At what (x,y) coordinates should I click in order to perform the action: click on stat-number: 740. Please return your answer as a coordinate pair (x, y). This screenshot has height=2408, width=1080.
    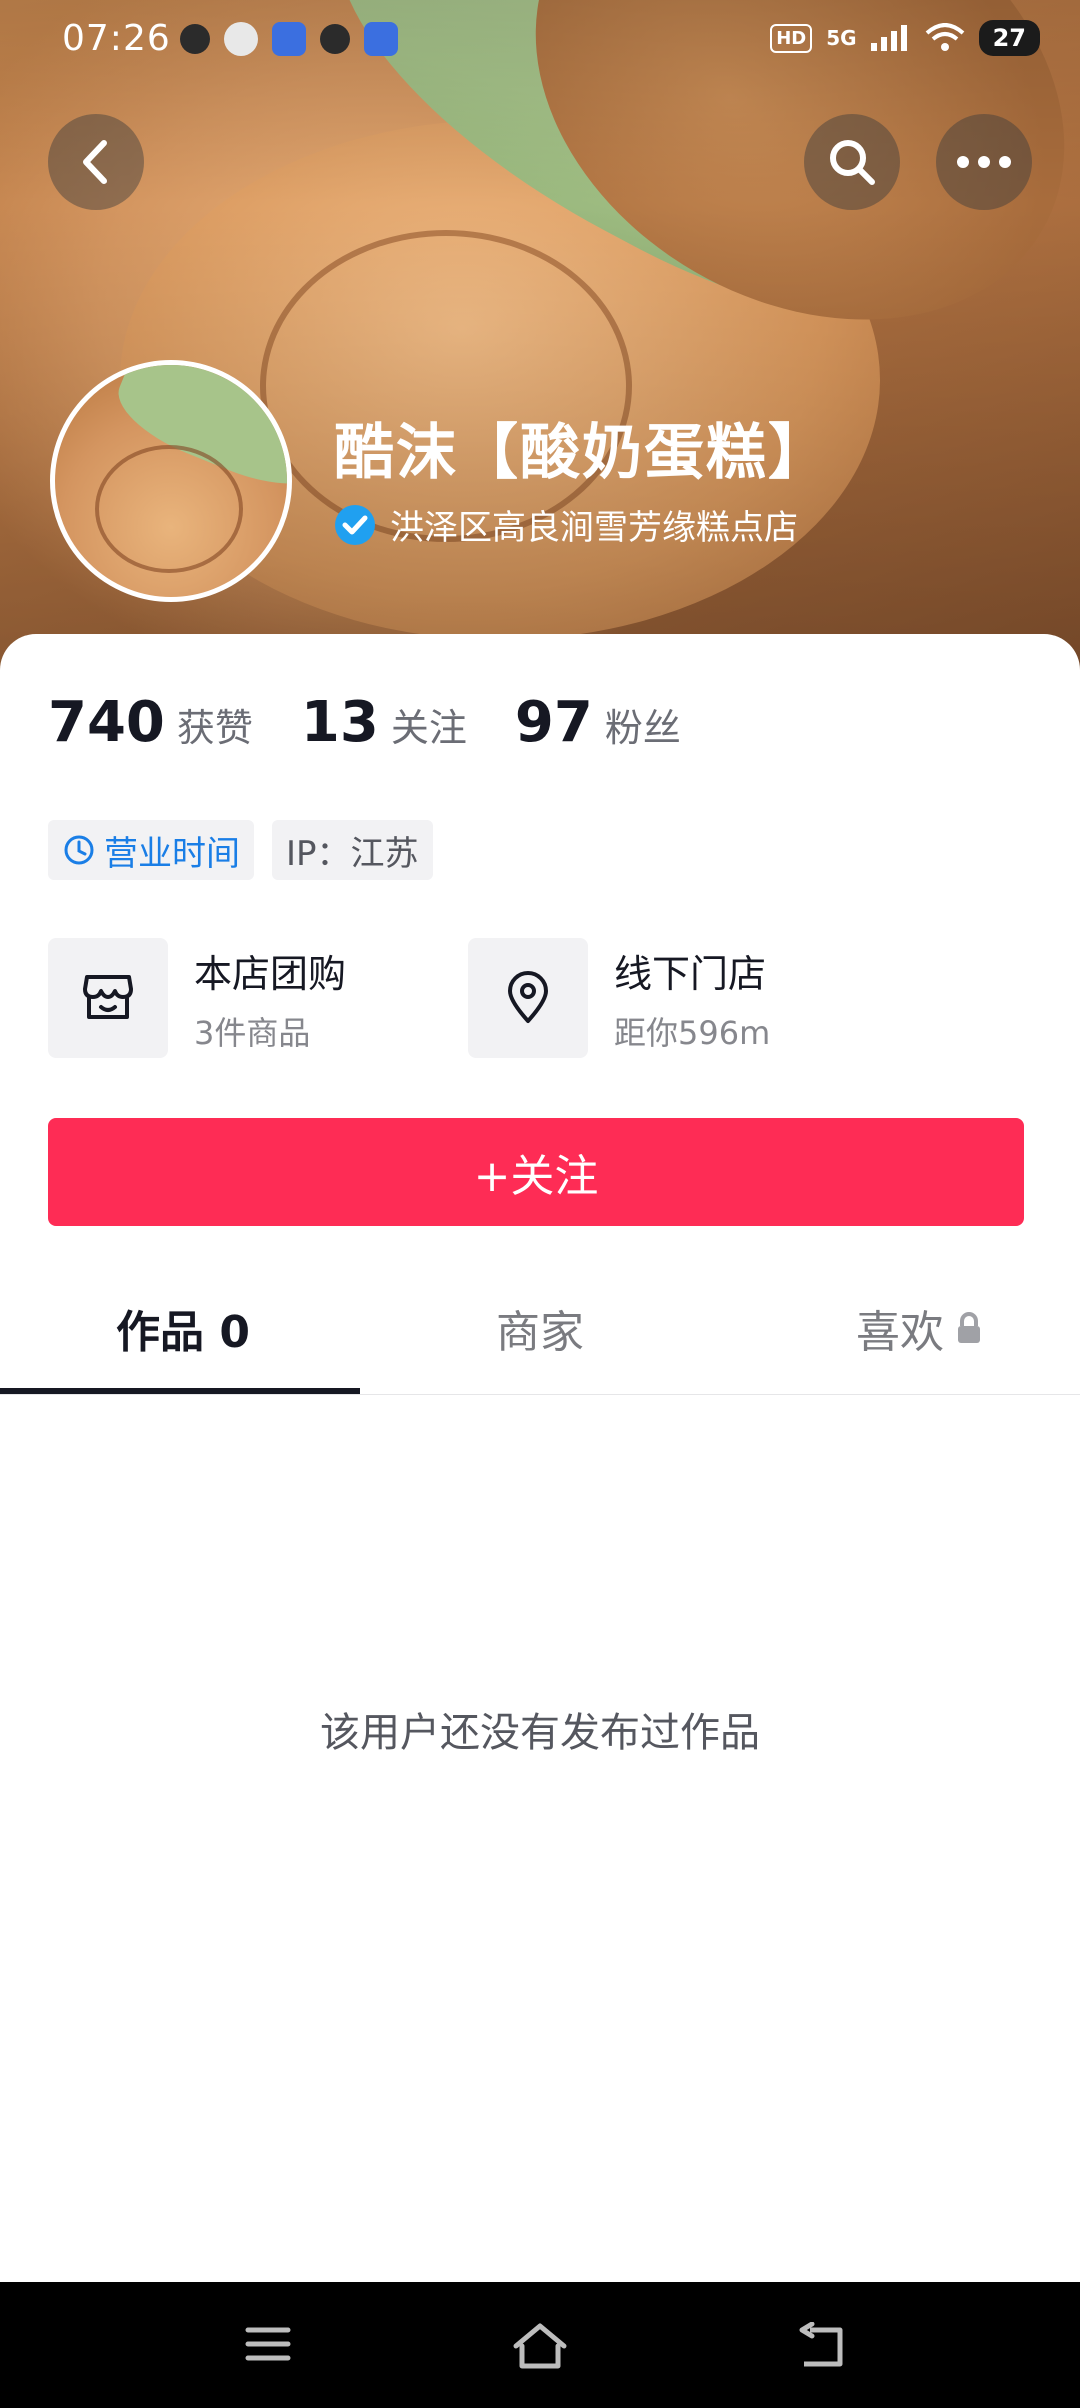
    Looking at the image, I should click on (106, 722).